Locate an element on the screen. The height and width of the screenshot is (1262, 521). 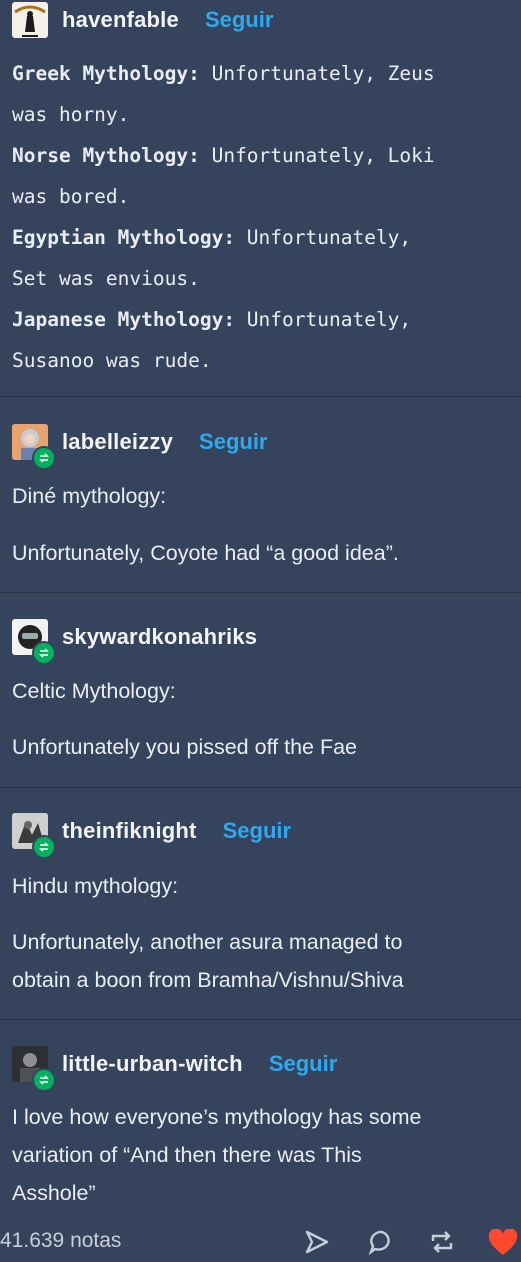
post-header-labelleizzy: labelleizzy Seguir is located at coordinates (140, 447).